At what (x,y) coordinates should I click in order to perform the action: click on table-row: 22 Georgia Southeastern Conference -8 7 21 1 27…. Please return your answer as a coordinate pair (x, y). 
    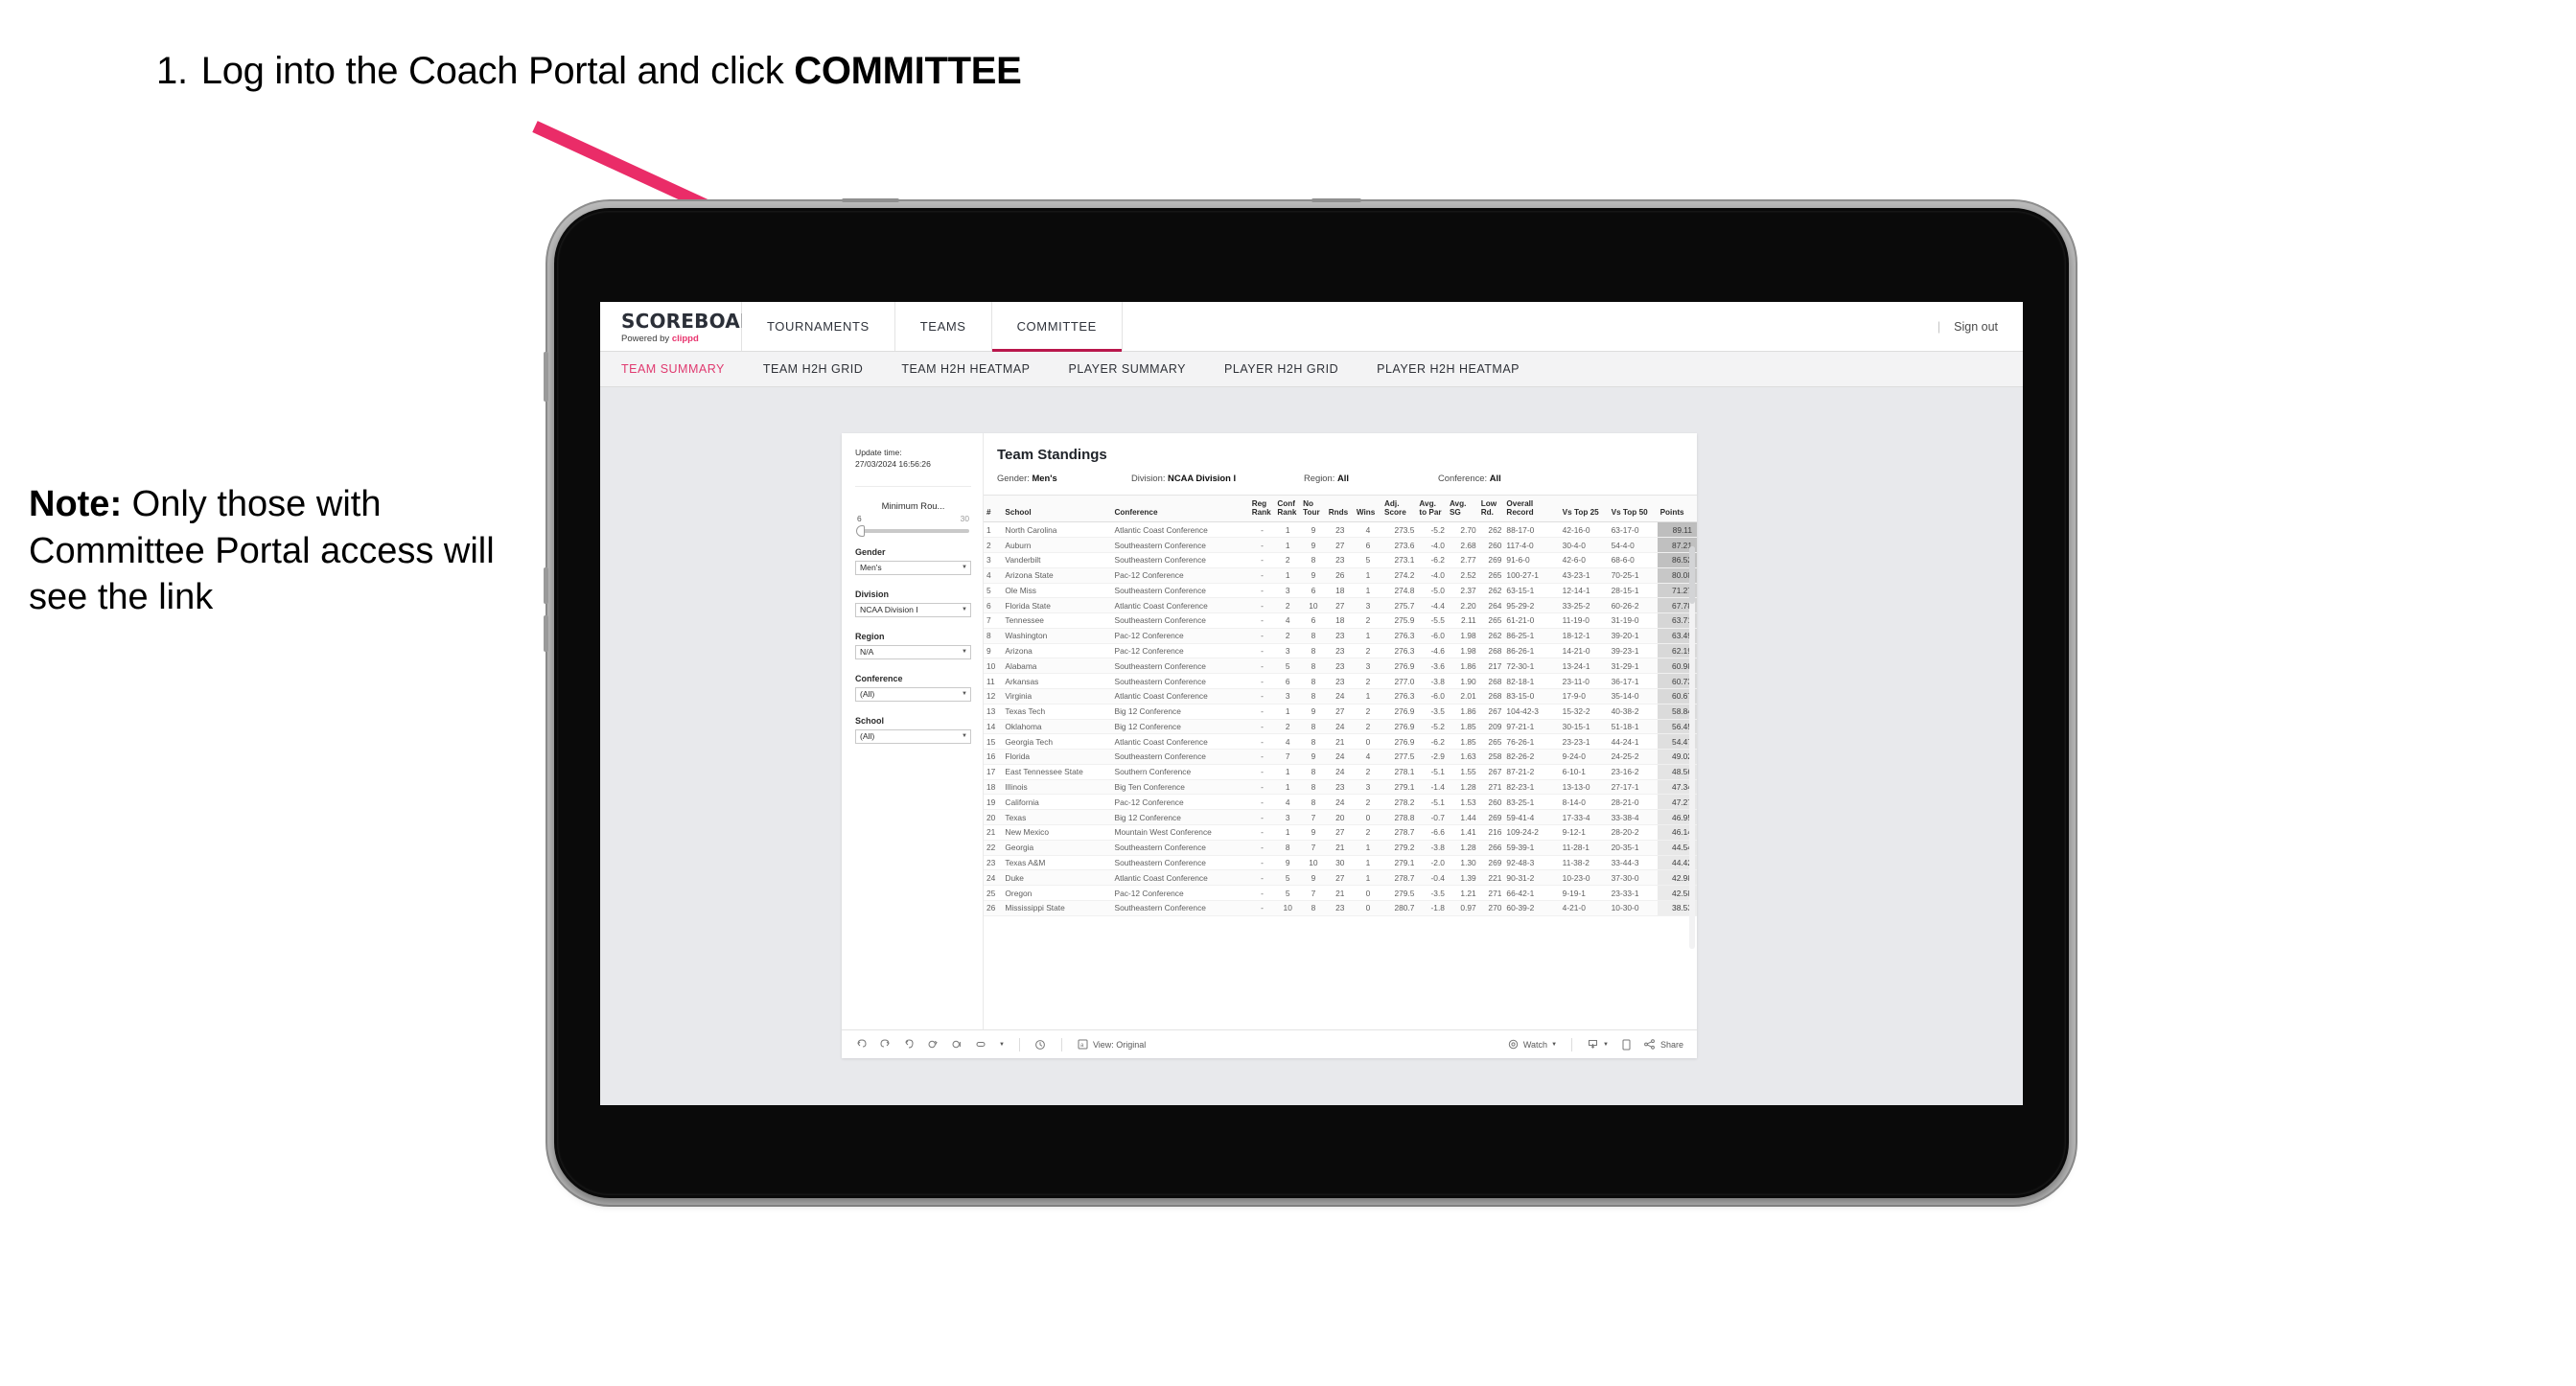
    Looking at the image, I should click on (1341, 848).